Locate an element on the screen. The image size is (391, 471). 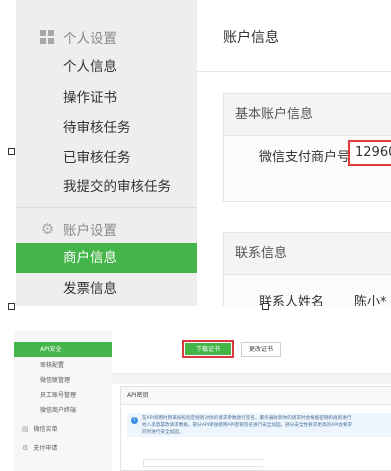
sidebar-item-staff-accounts: 员工账号管理 is located at coordinates (63, 395).